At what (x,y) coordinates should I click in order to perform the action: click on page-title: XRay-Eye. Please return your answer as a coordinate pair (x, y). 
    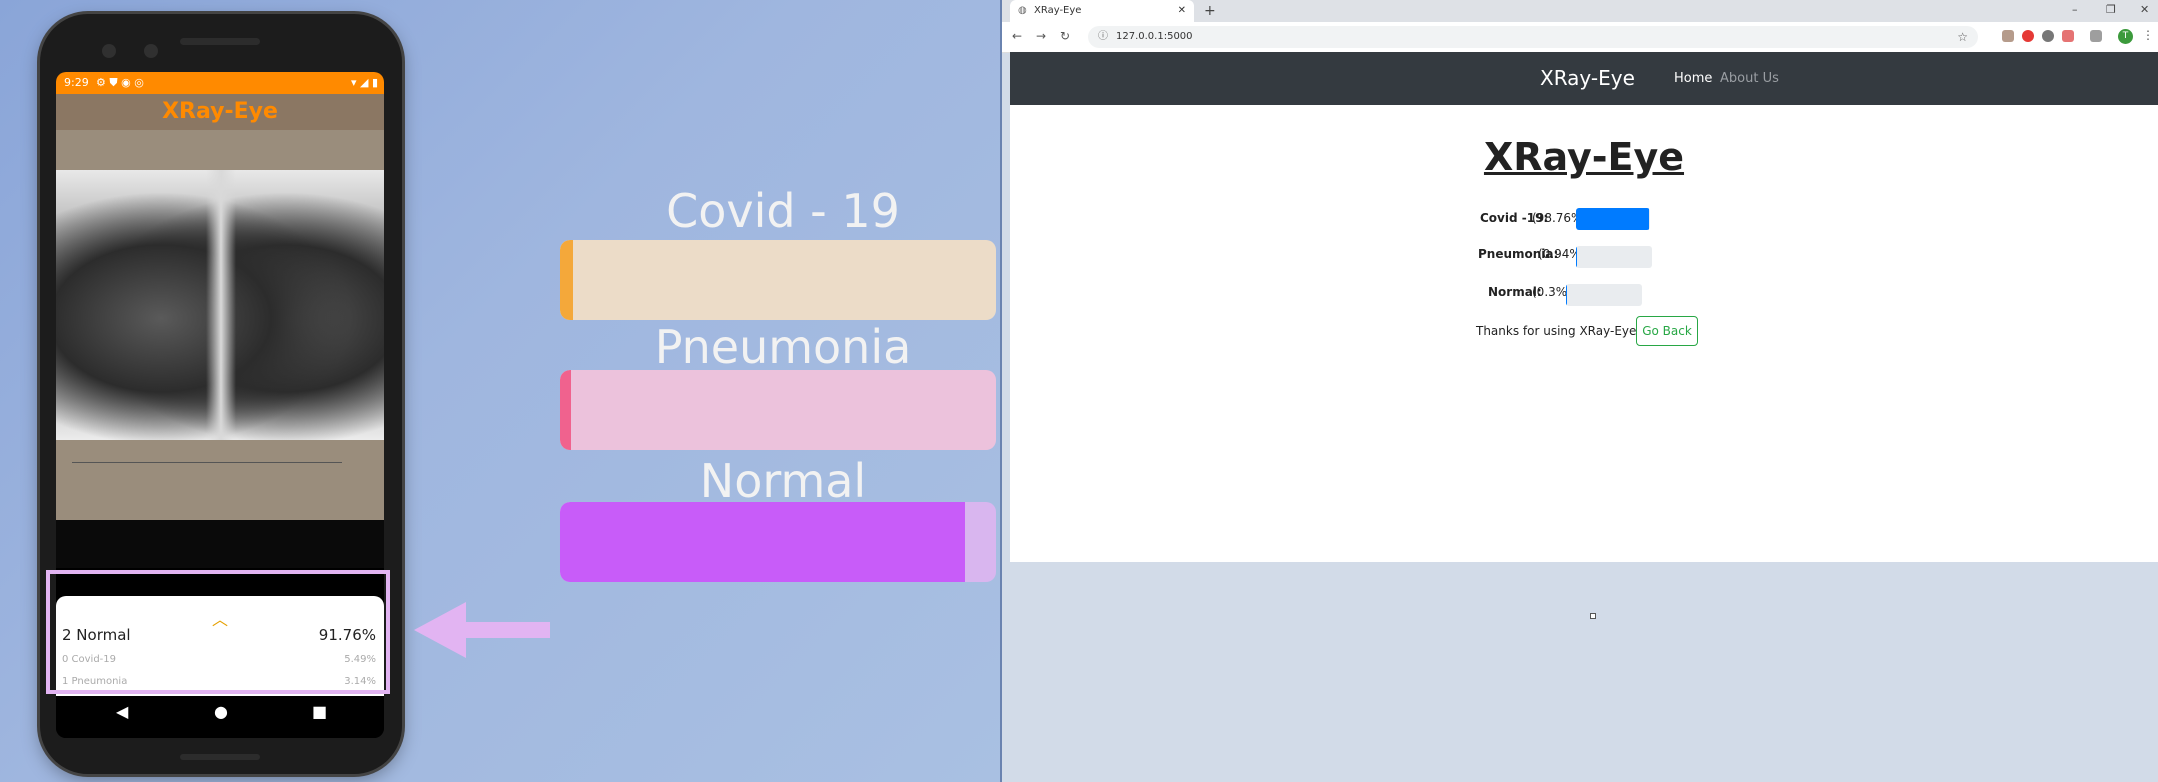
    Looking at the image, I should click on (1584, 157).